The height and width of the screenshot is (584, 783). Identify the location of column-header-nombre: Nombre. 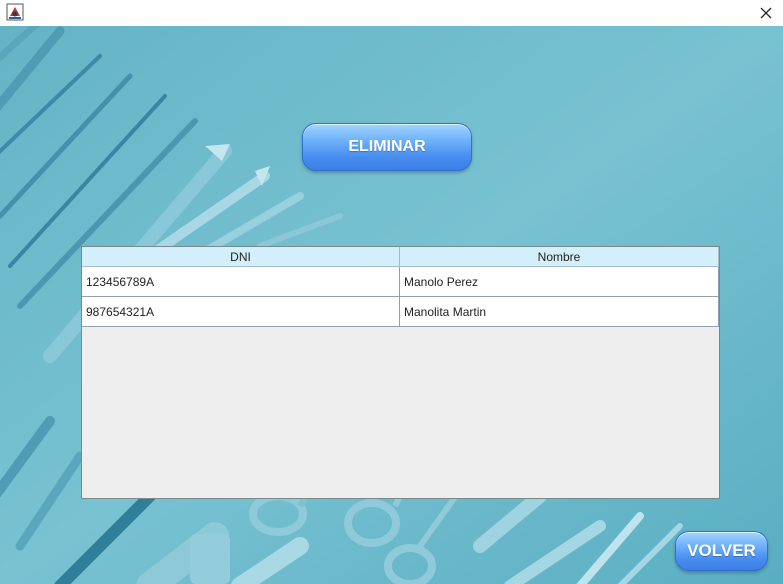
(559, 257).